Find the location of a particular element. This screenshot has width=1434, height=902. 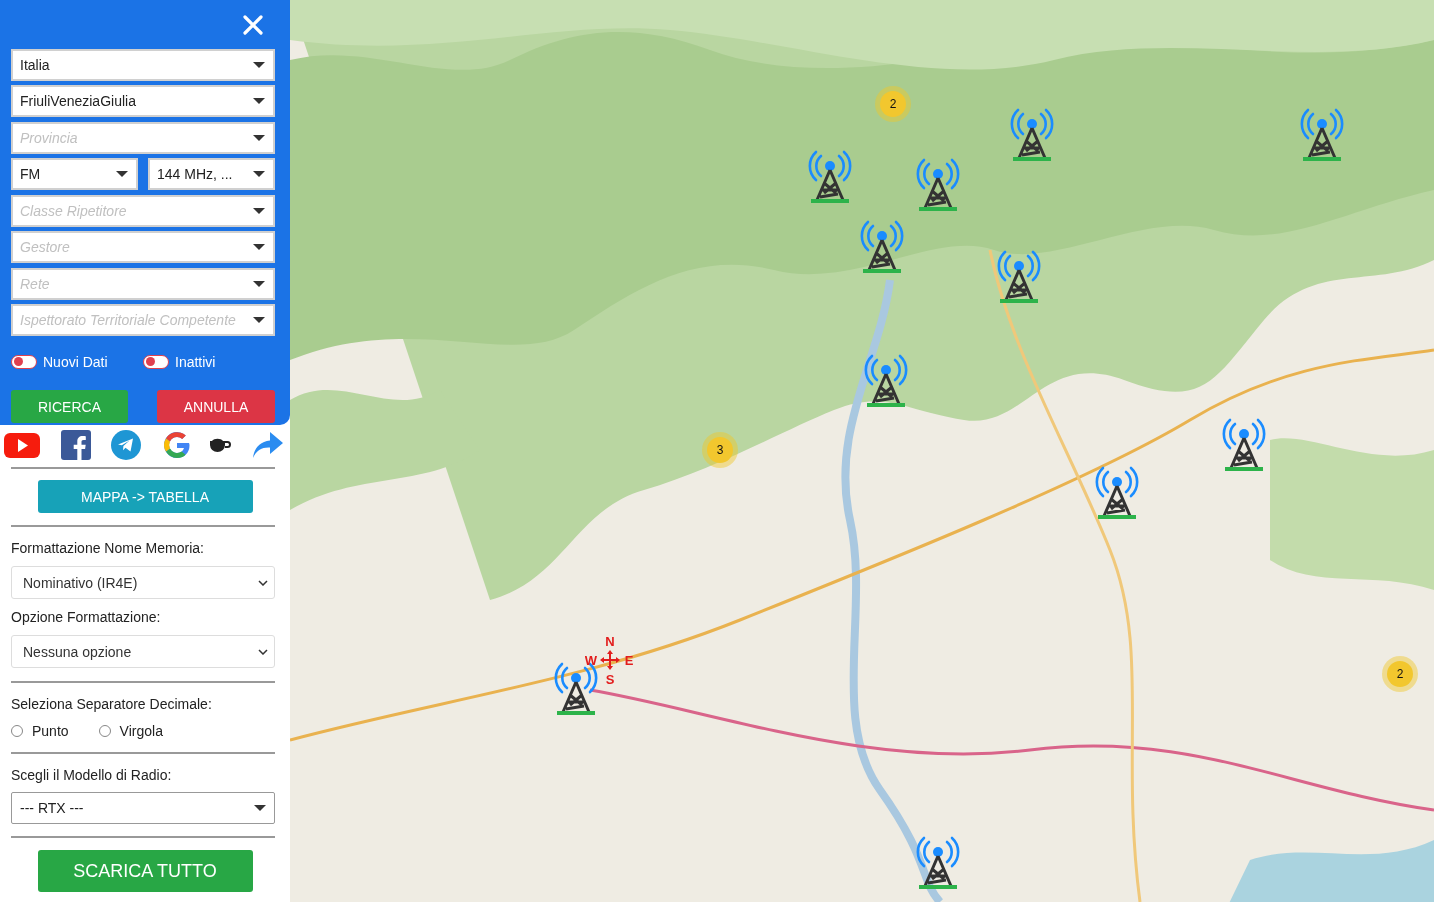

telegram-icon is located at coordinates (126, 445).